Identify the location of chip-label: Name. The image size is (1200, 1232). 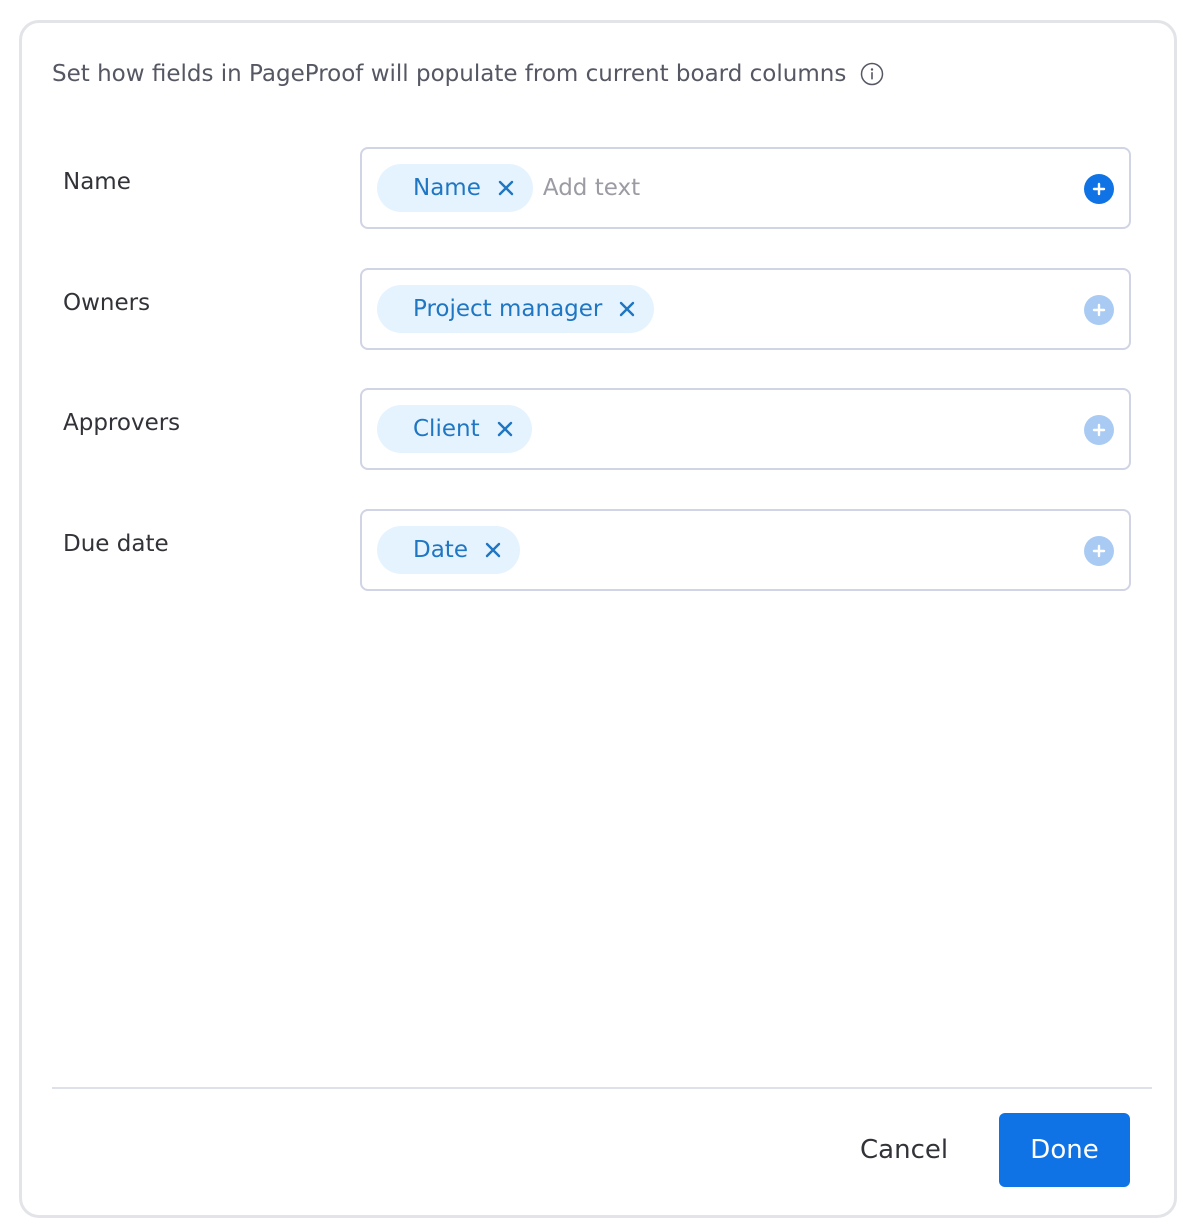
(447, 188).